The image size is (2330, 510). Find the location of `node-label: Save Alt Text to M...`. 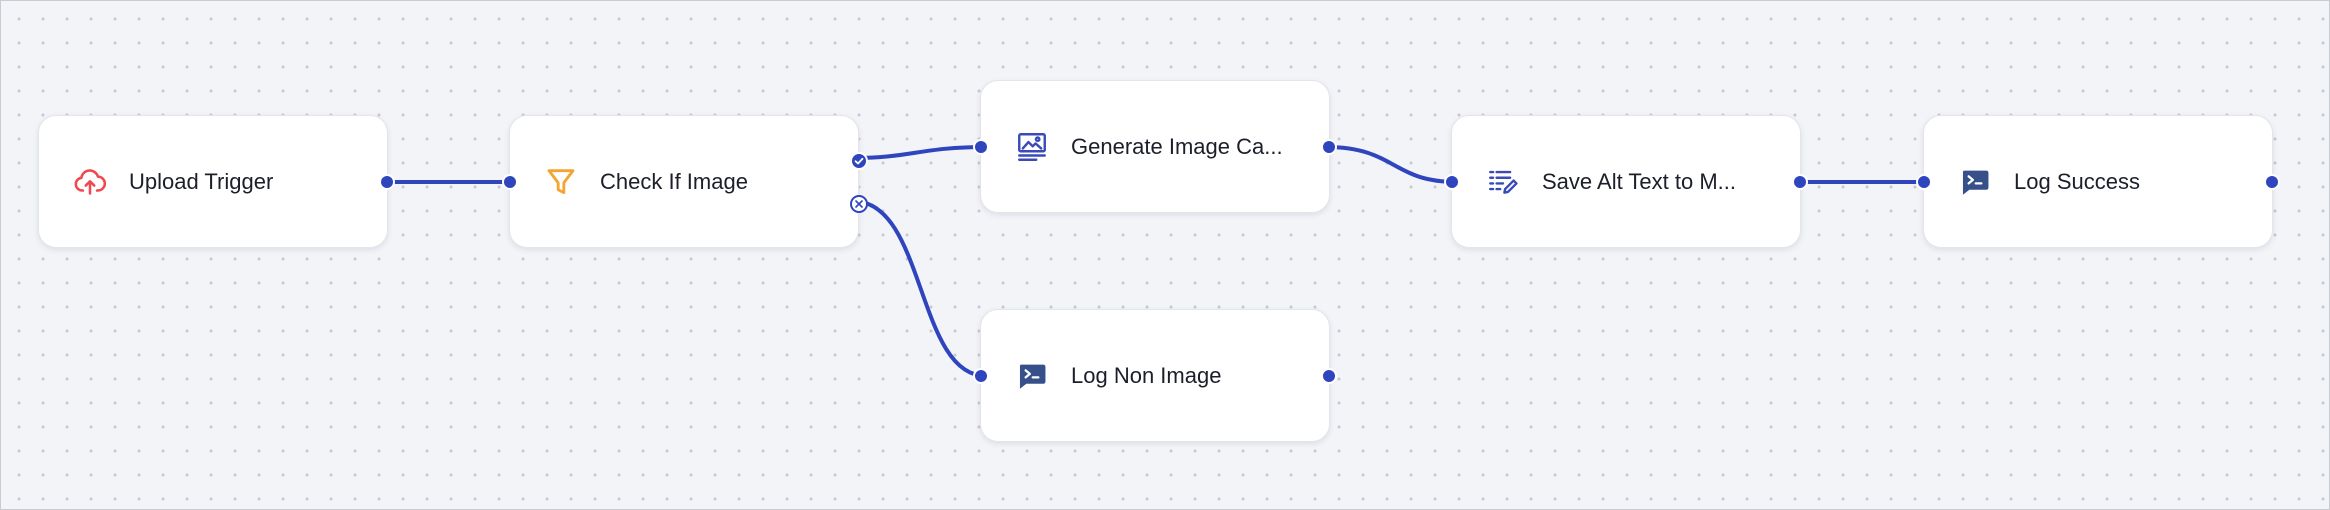

node-label: Save Alt Text to M... is located at coordinates (1639, 181).